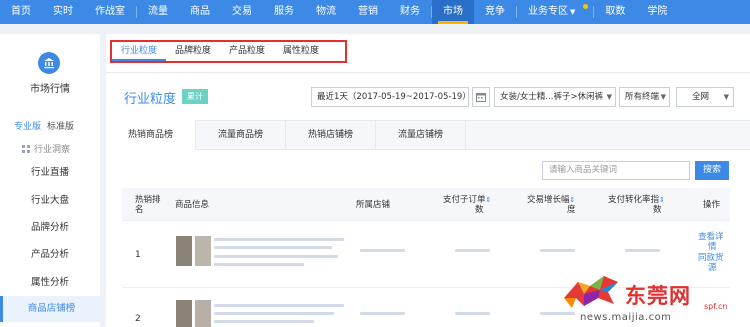  Describe the element at coordinates (712, 268) in the screenshot. I see `op-line: 源` at that location.